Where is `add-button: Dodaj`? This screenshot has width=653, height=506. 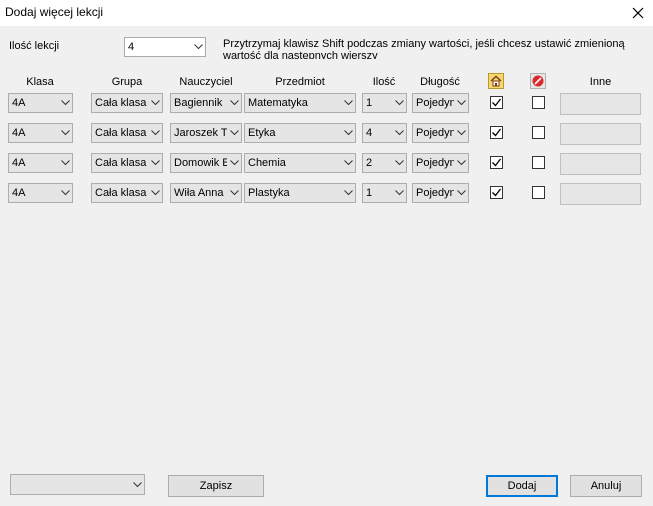
add-button: Dodaj is located at coordinates (522, 486).